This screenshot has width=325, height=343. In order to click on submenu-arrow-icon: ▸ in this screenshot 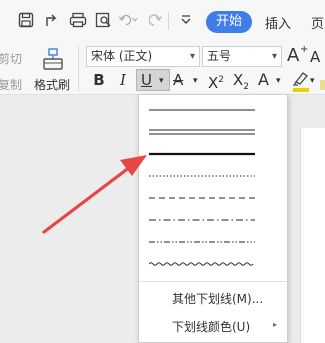, I will do `click(275, 324)`.